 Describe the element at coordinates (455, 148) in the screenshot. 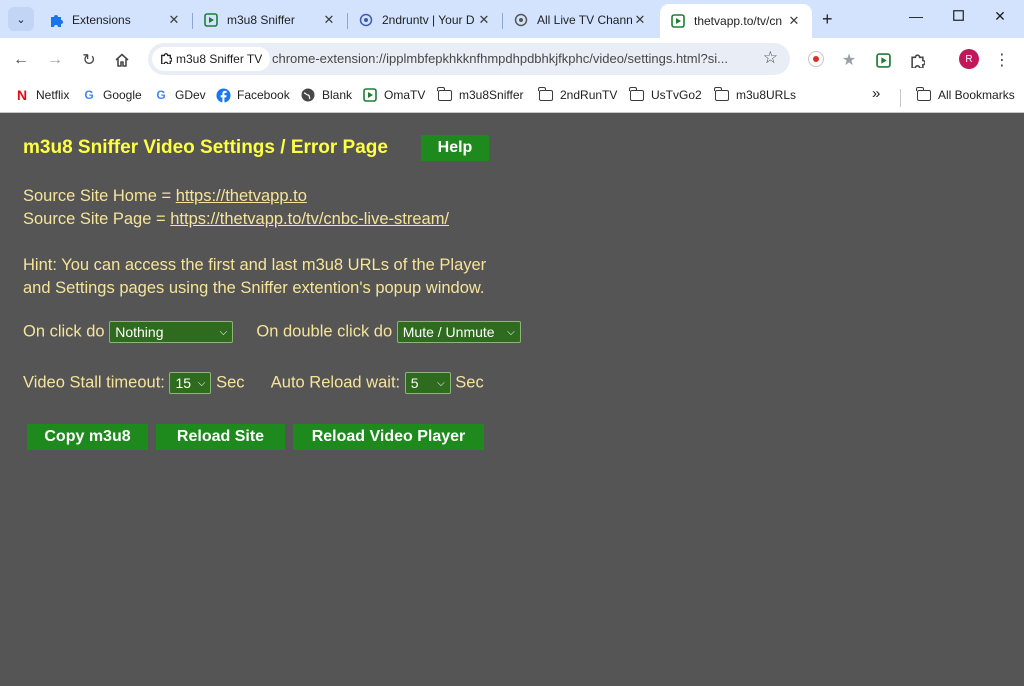

I see `help-button: Help` at that location.